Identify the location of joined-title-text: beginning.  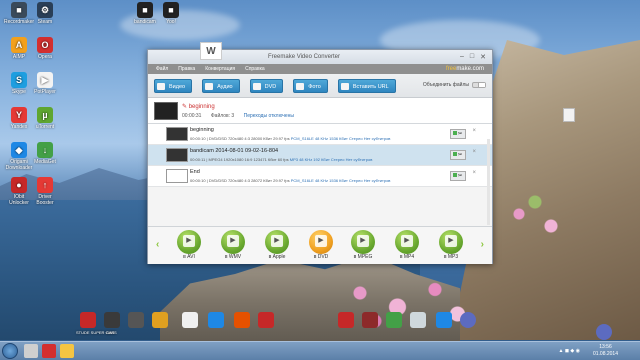
(201, 107).